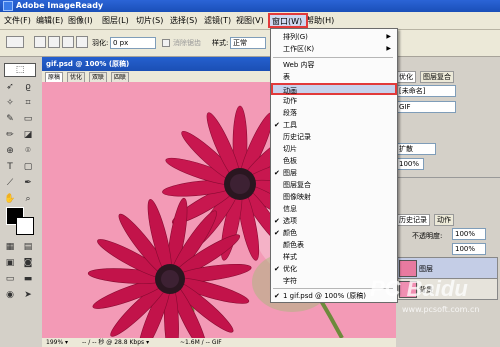 The height and width of the screenshot is (347, 500). I want to click on standard-mode-icon: ▣, so click(10, 263).